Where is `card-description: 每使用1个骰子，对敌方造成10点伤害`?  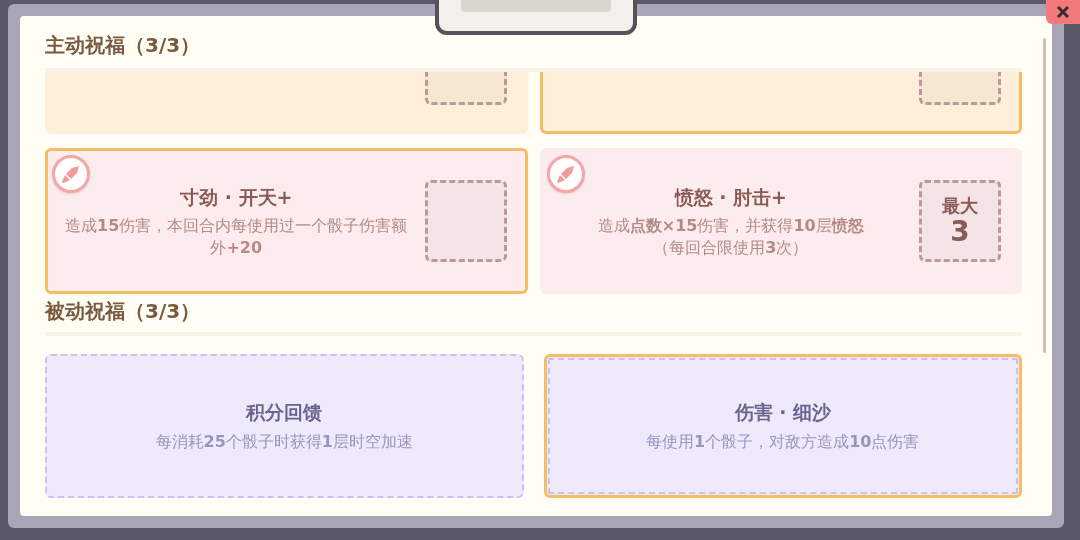 card-description: 每使用1个骰子，对敌方造成10点伤害 is located at coordinates (783, 442).